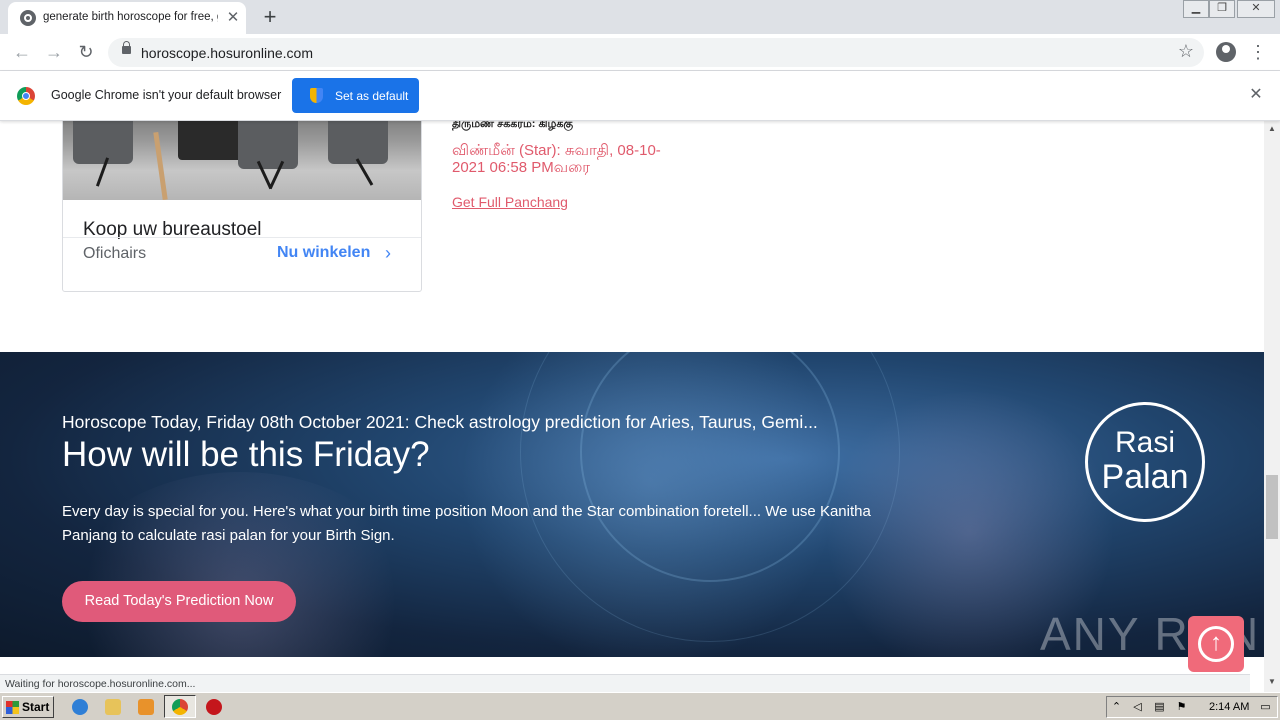  I want to click on back-icon: ←, so click(22, 52).